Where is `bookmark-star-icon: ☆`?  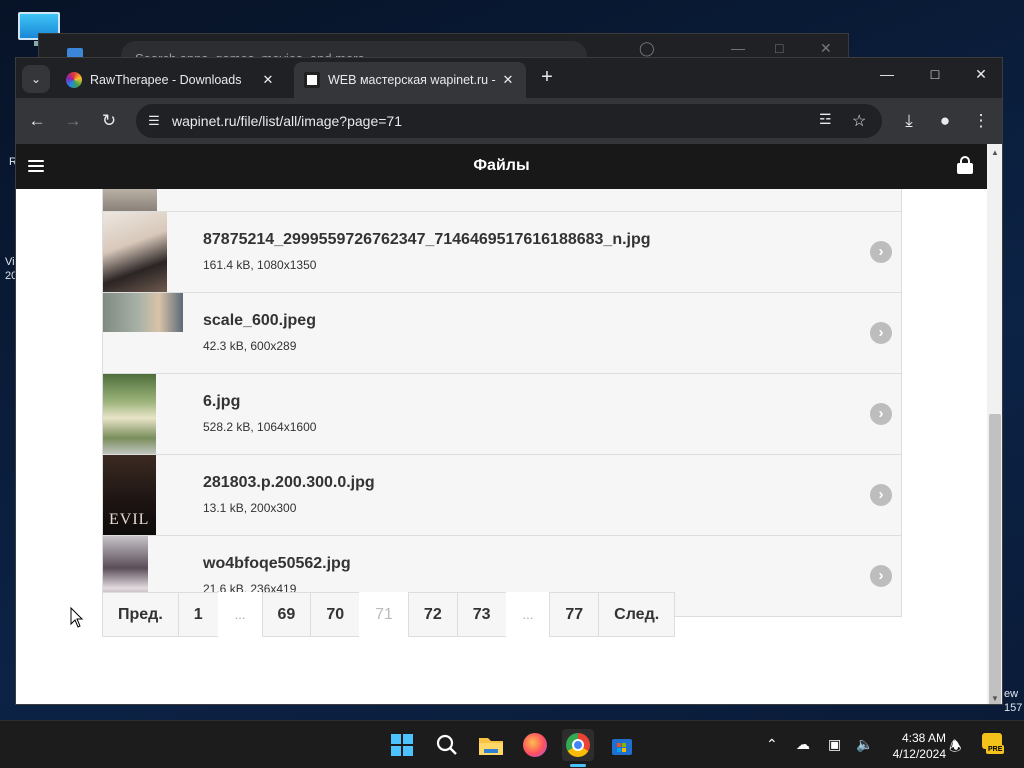
bookmark-star-icon: ☆ is located at coordinates (859, 121).